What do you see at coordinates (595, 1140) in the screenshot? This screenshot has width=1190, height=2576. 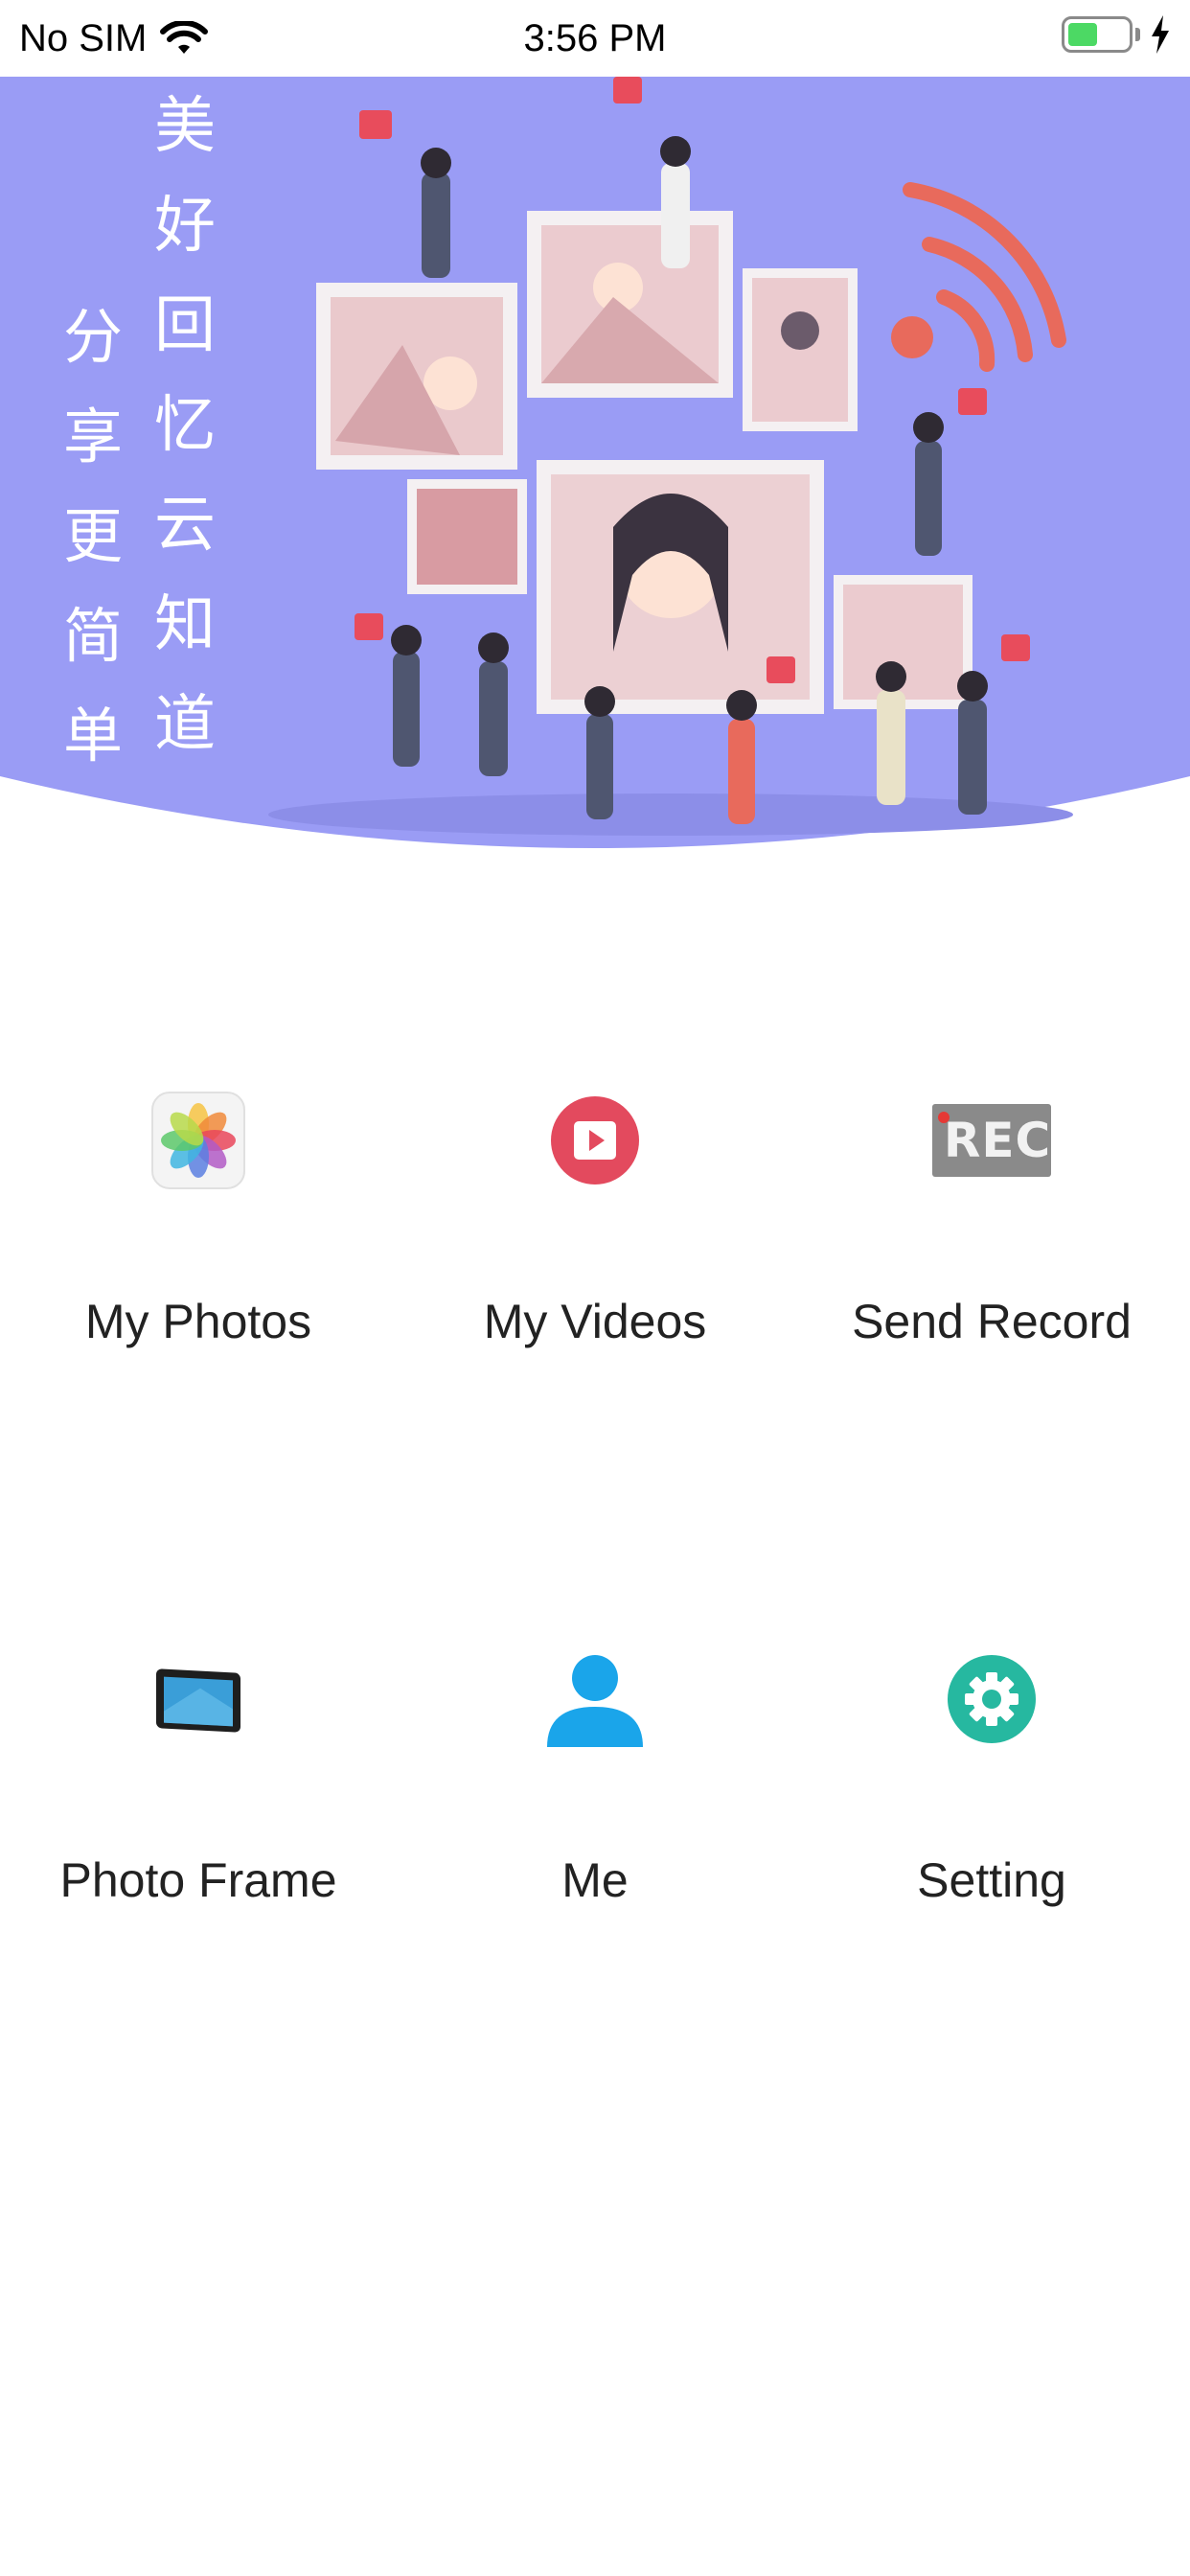 I see `play-video-icon` at bounding box center [595, 1140].